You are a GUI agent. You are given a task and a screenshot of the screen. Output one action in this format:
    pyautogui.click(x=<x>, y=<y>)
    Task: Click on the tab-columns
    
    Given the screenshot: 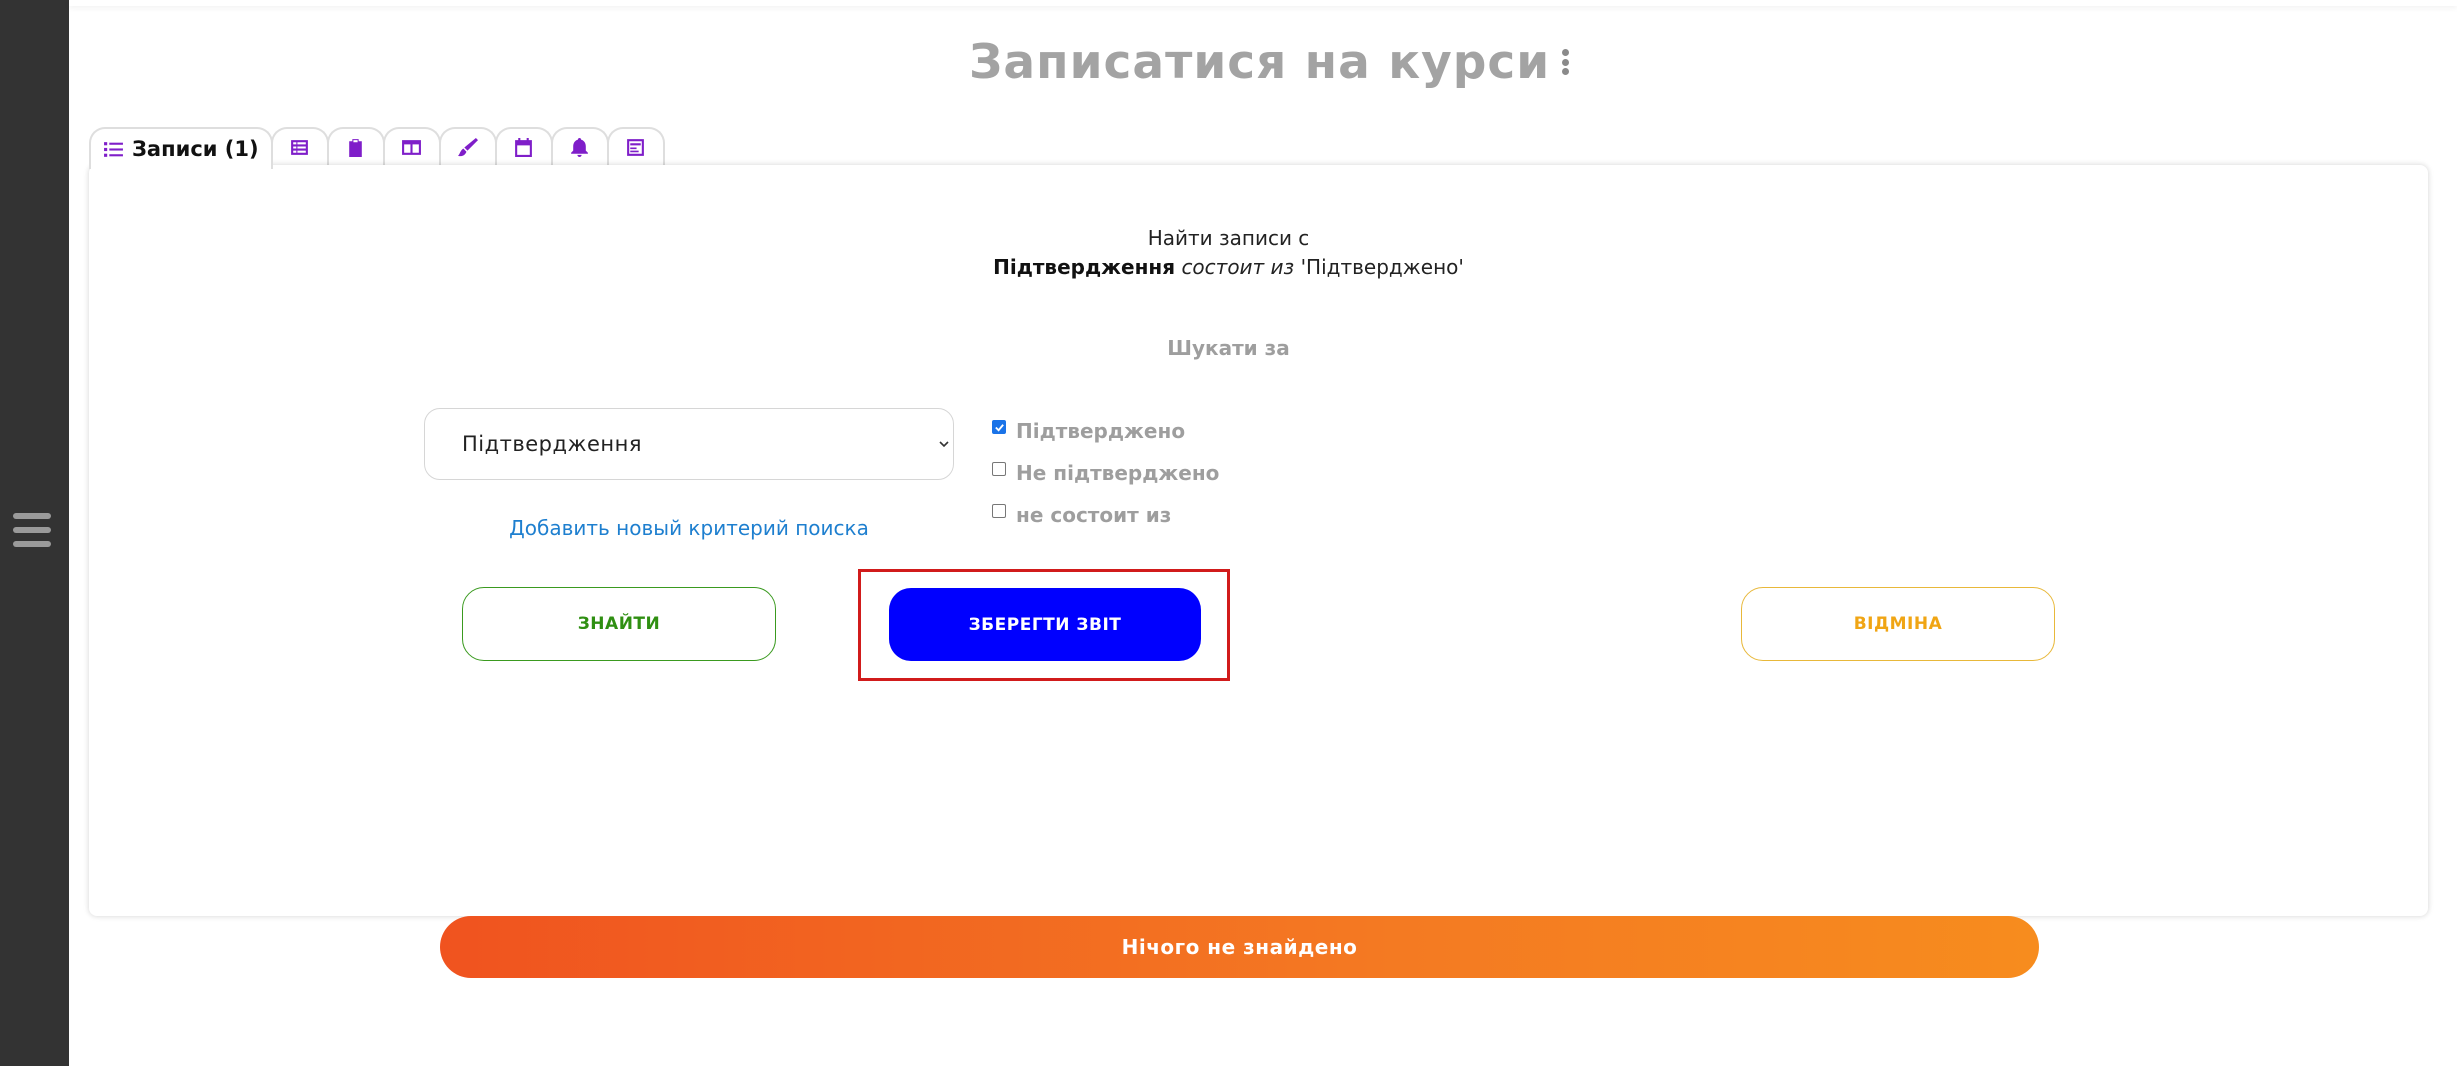 What is the action you would take?
    pyautogui.click(x=411, y=146)
    